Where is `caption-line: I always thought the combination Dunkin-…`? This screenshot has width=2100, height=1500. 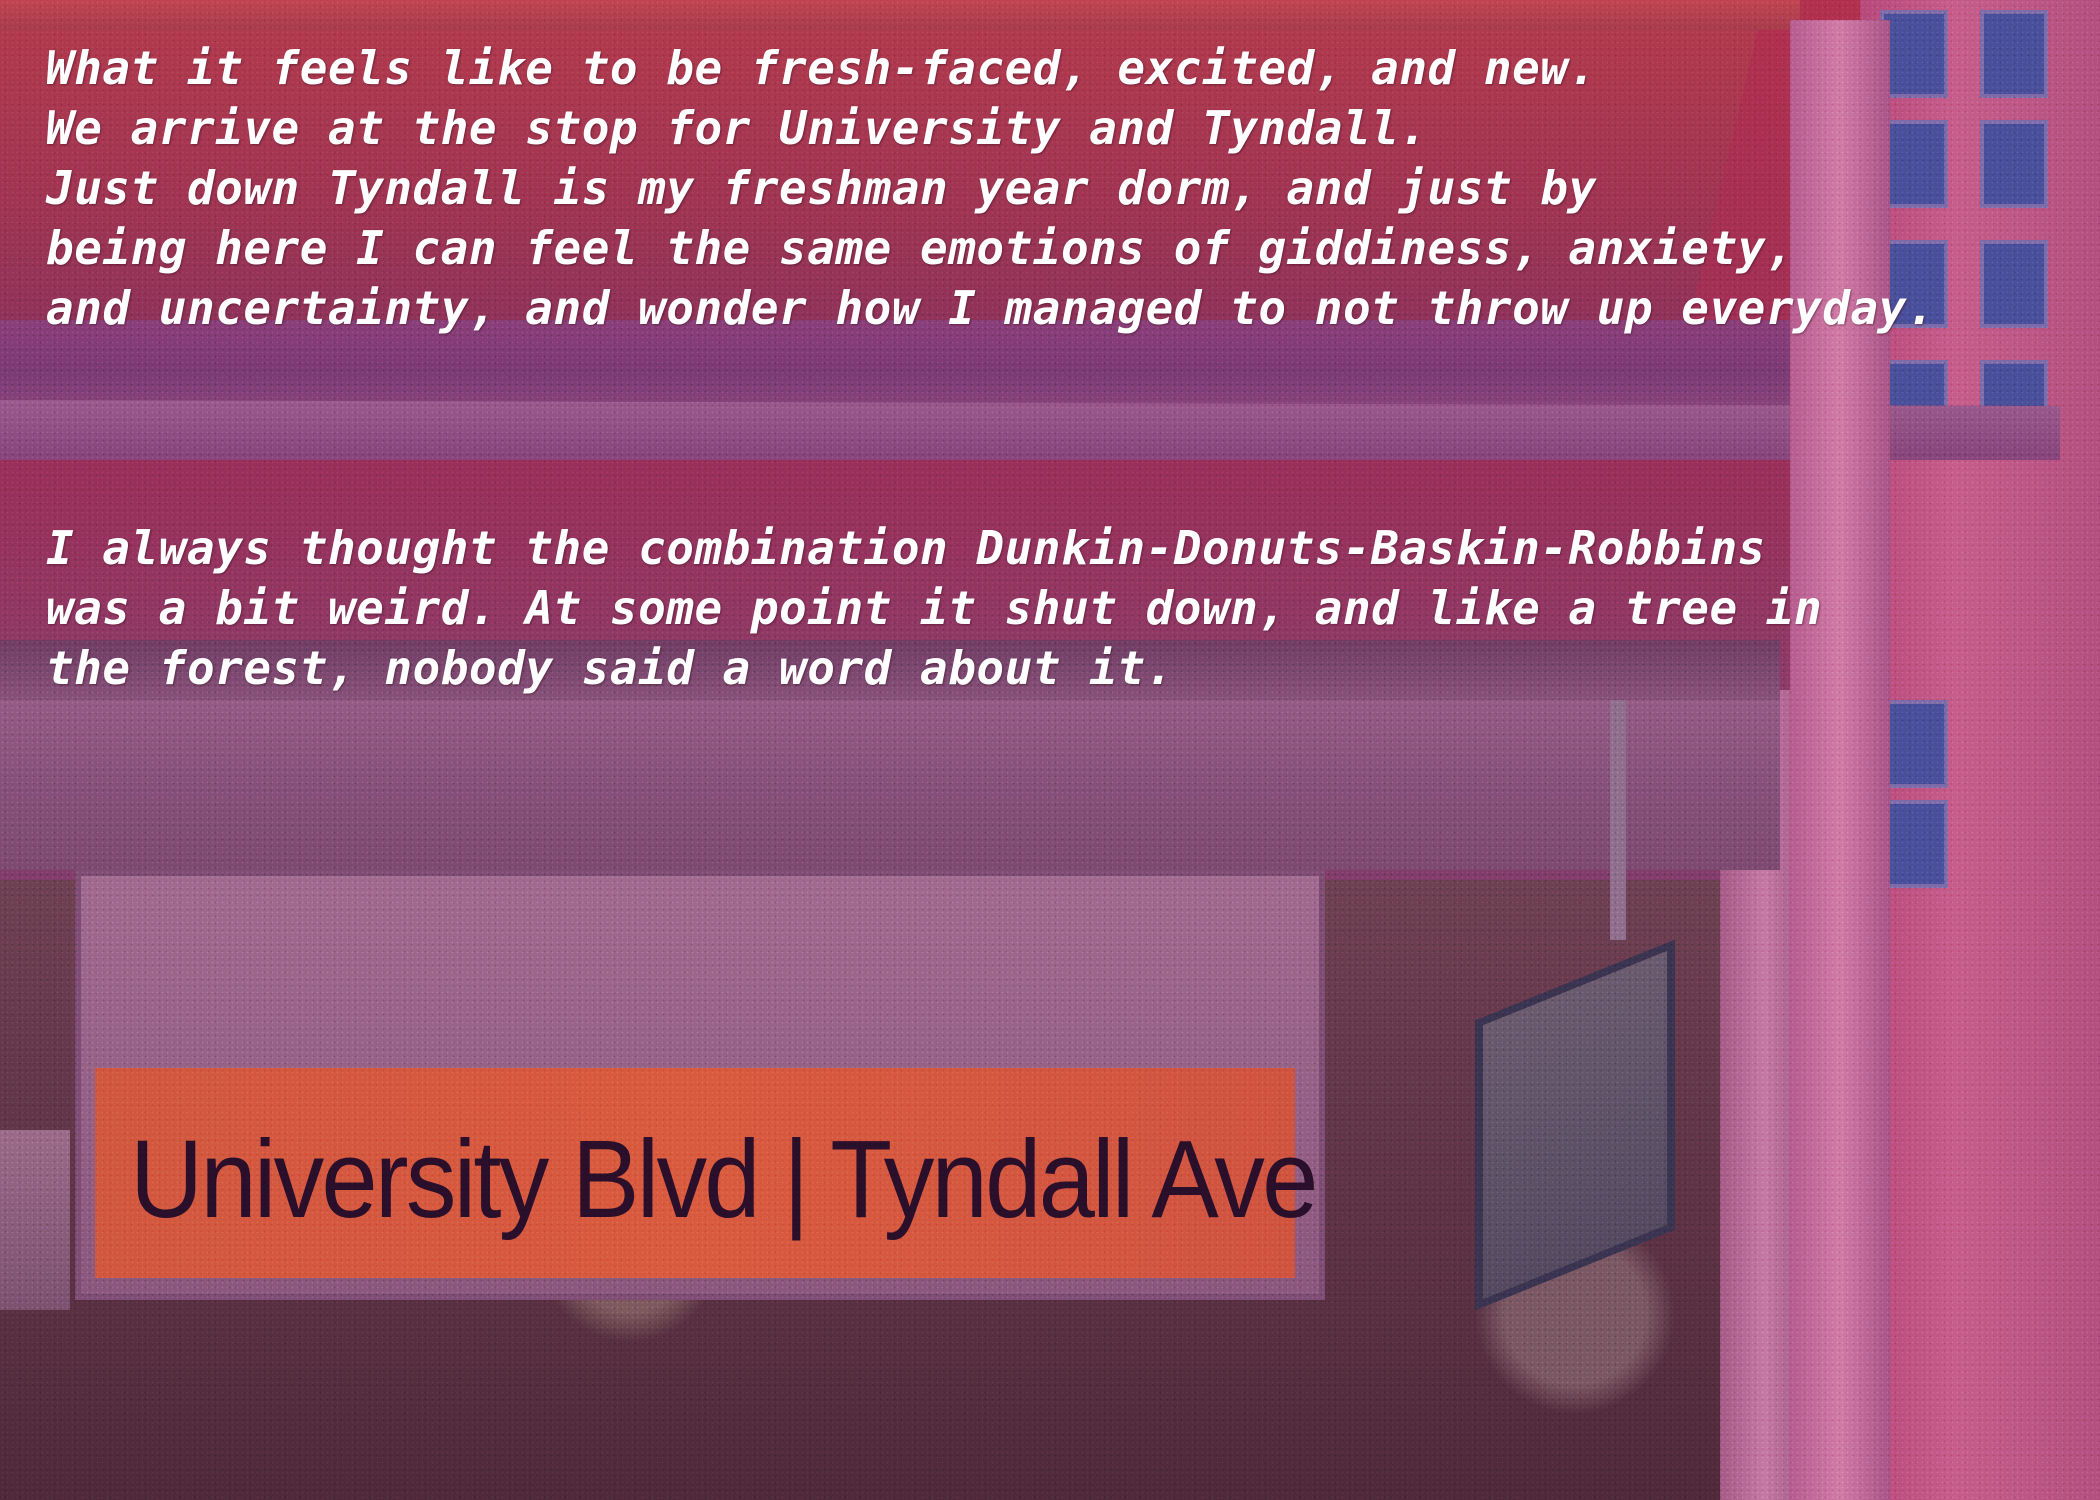
caption-line: I always thought the combination Dunkin-… is located at coordinates (906, 548).